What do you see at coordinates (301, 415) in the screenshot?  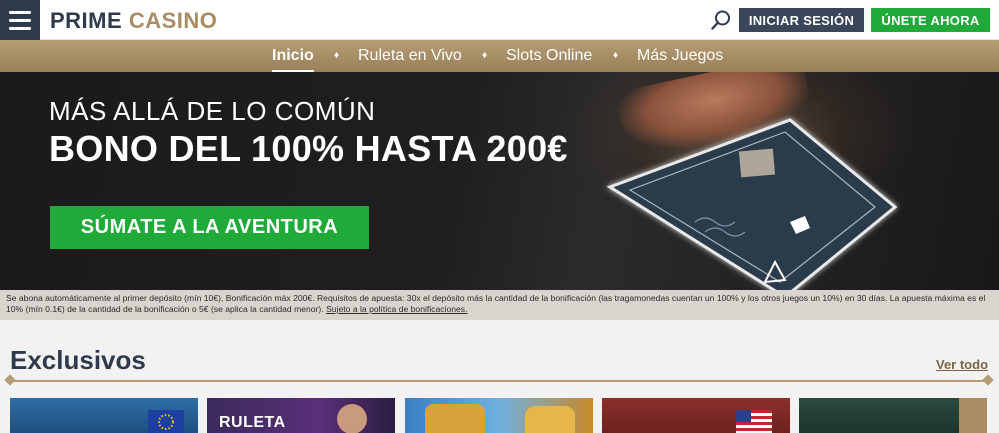 I see `game-tile: RULETA` at bounding box center [301, 415].